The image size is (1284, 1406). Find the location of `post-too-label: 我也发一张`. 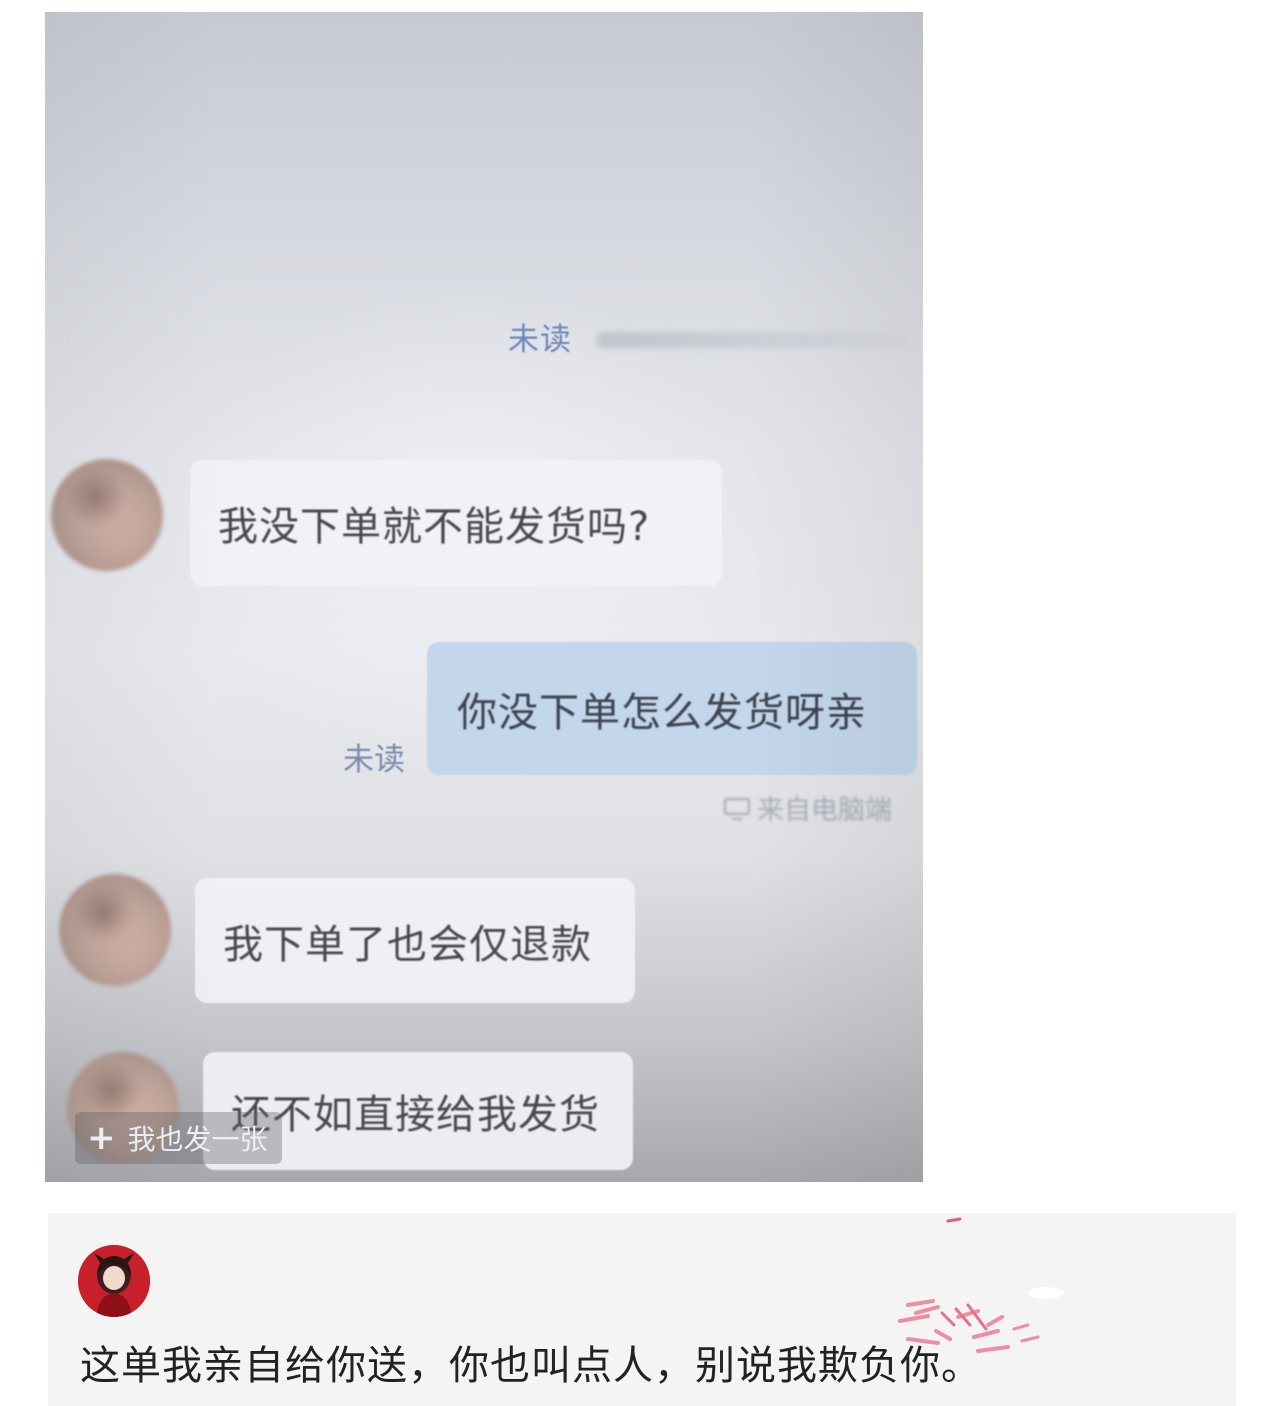

post-too-label: 我也发一张 is located at coordinates (197, 1139).